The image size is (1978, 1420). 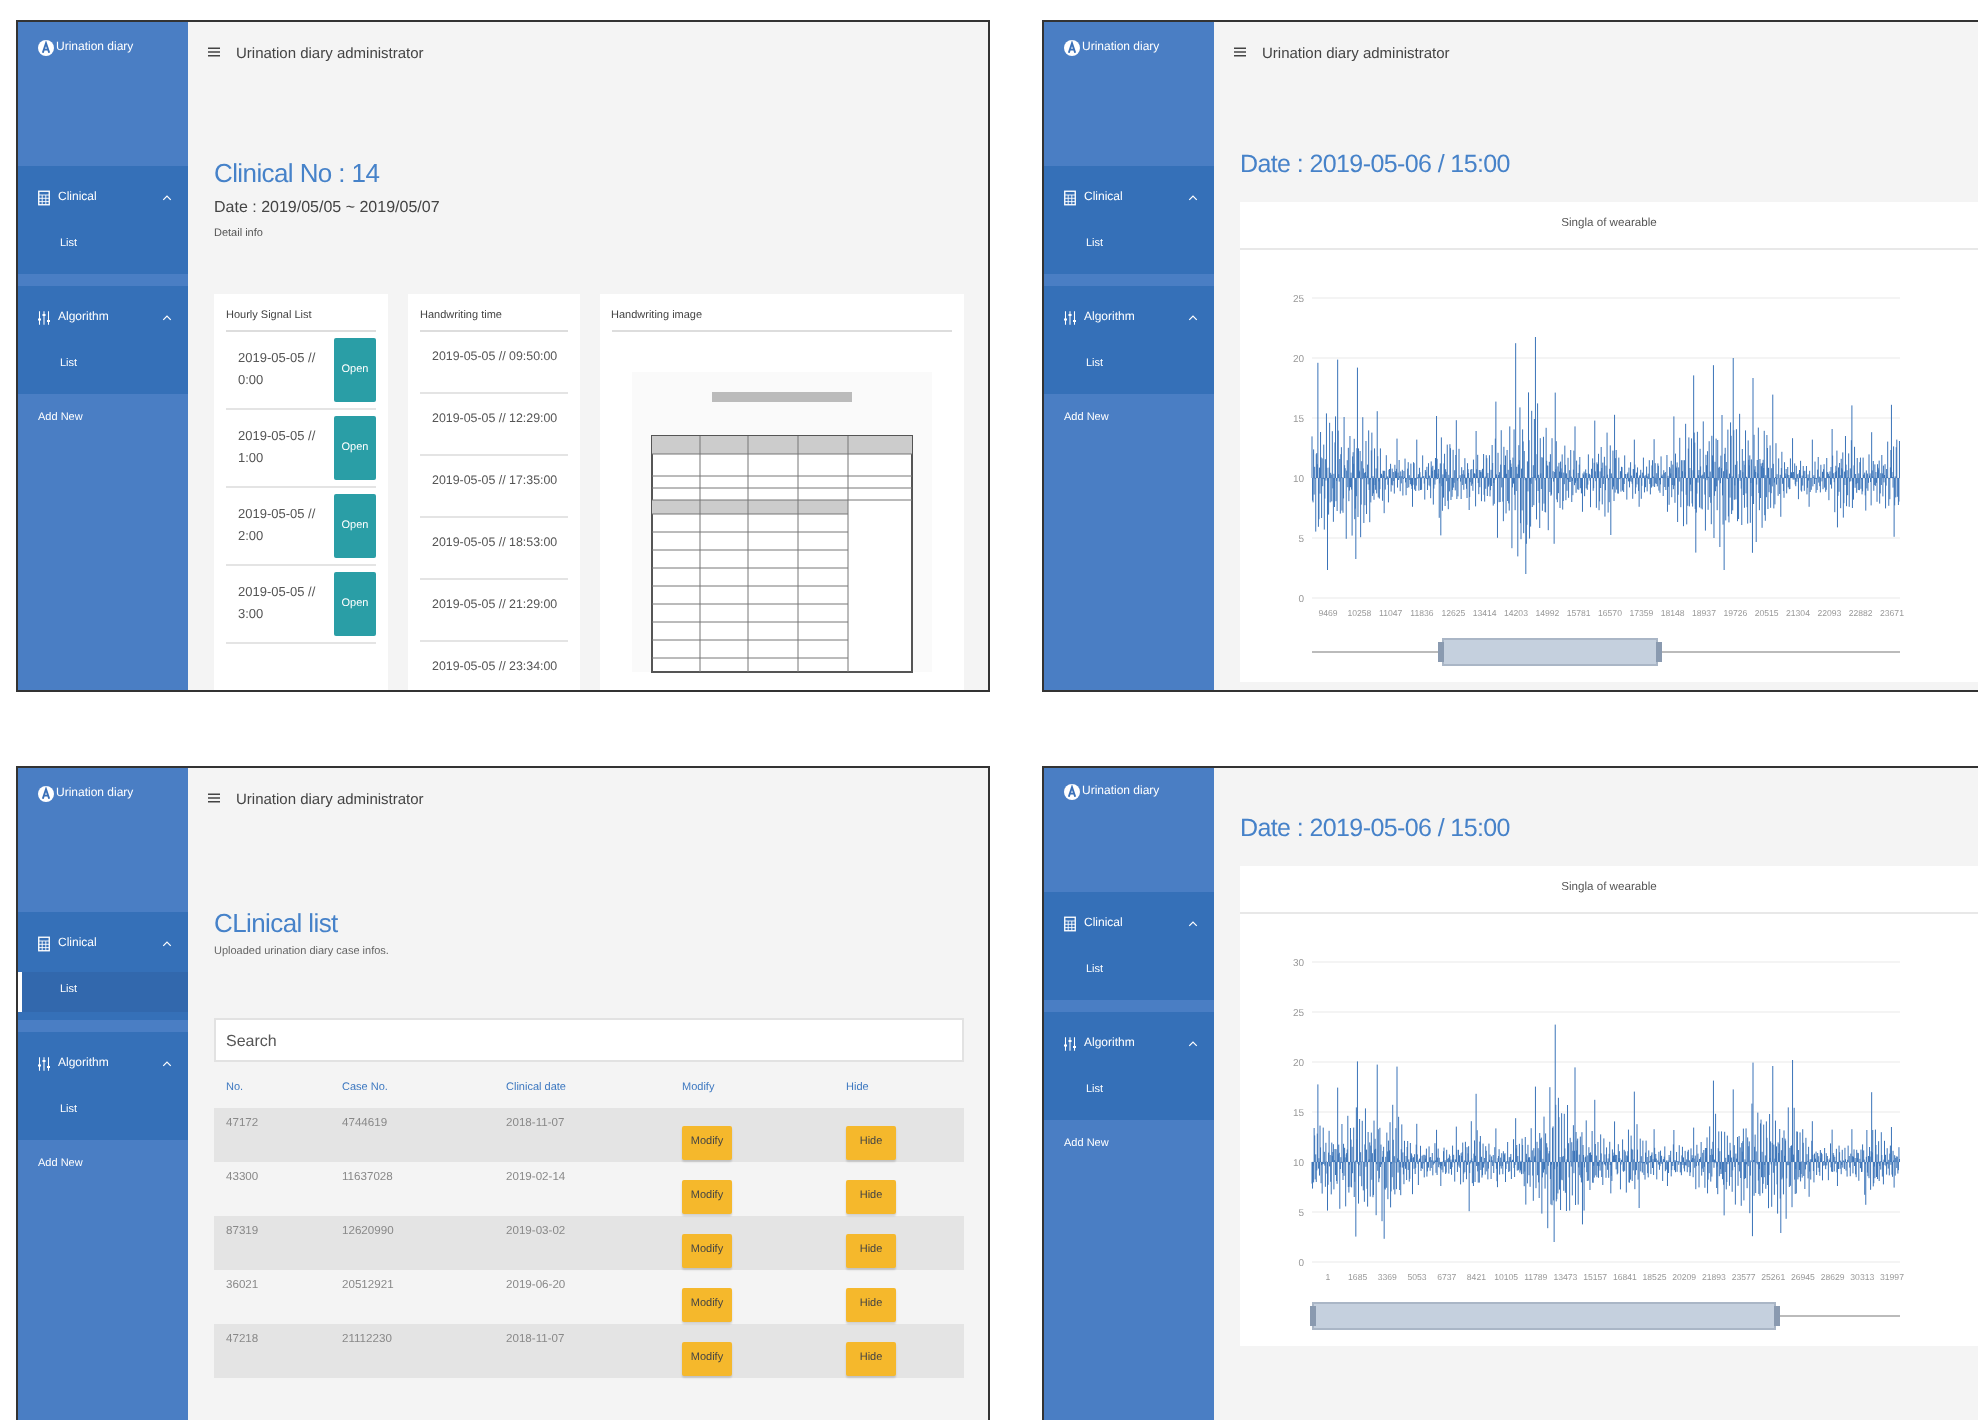 What do you see at coordinates (277, 923) in the screenshot?
I see `page-title: CLinical list` at bounding box center [277, 923].